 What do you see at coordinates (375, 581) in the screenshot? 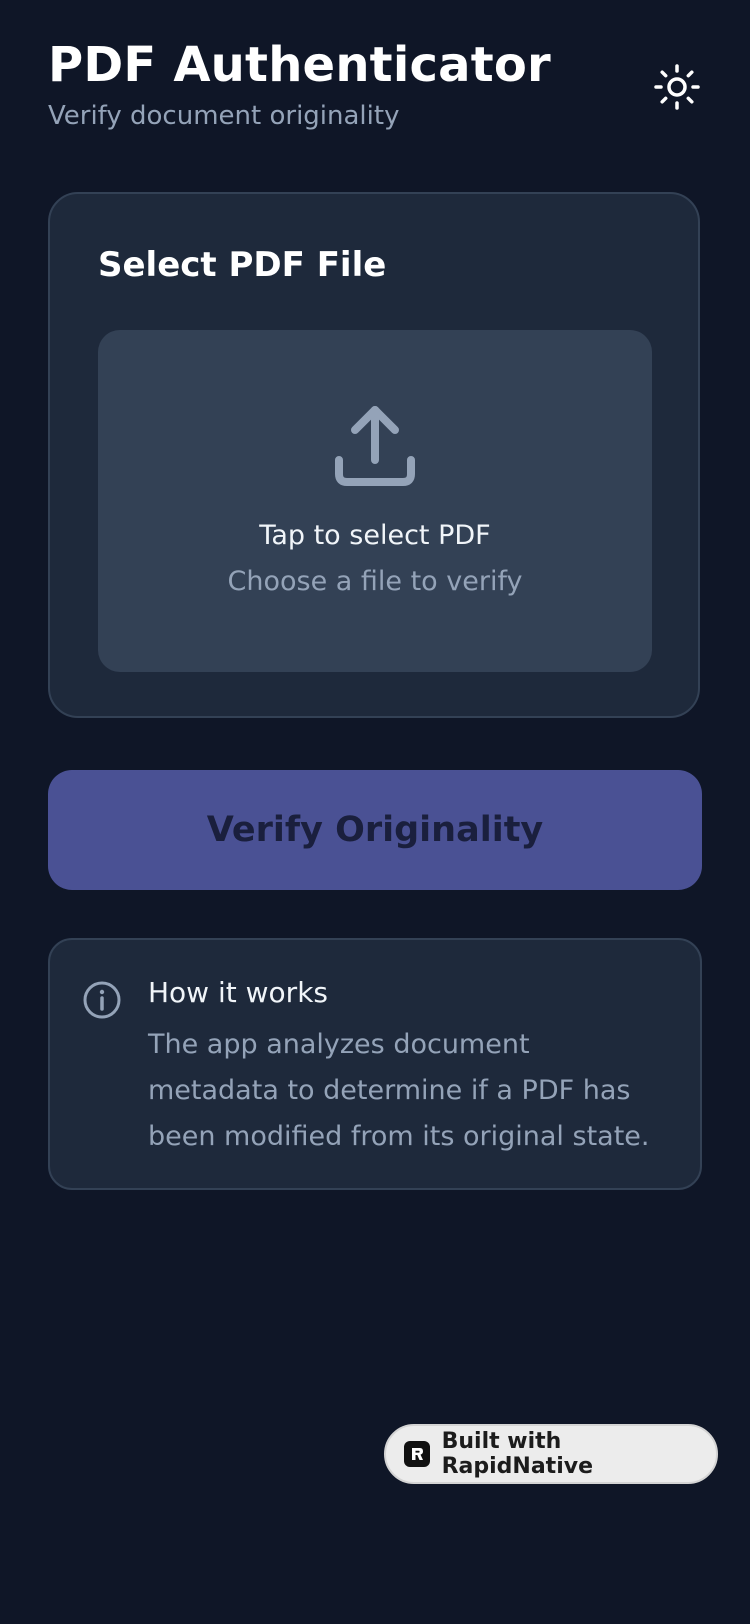
I see `dropzone-secondary-text: Choose a file to verify` at bounding box center [375, 581].